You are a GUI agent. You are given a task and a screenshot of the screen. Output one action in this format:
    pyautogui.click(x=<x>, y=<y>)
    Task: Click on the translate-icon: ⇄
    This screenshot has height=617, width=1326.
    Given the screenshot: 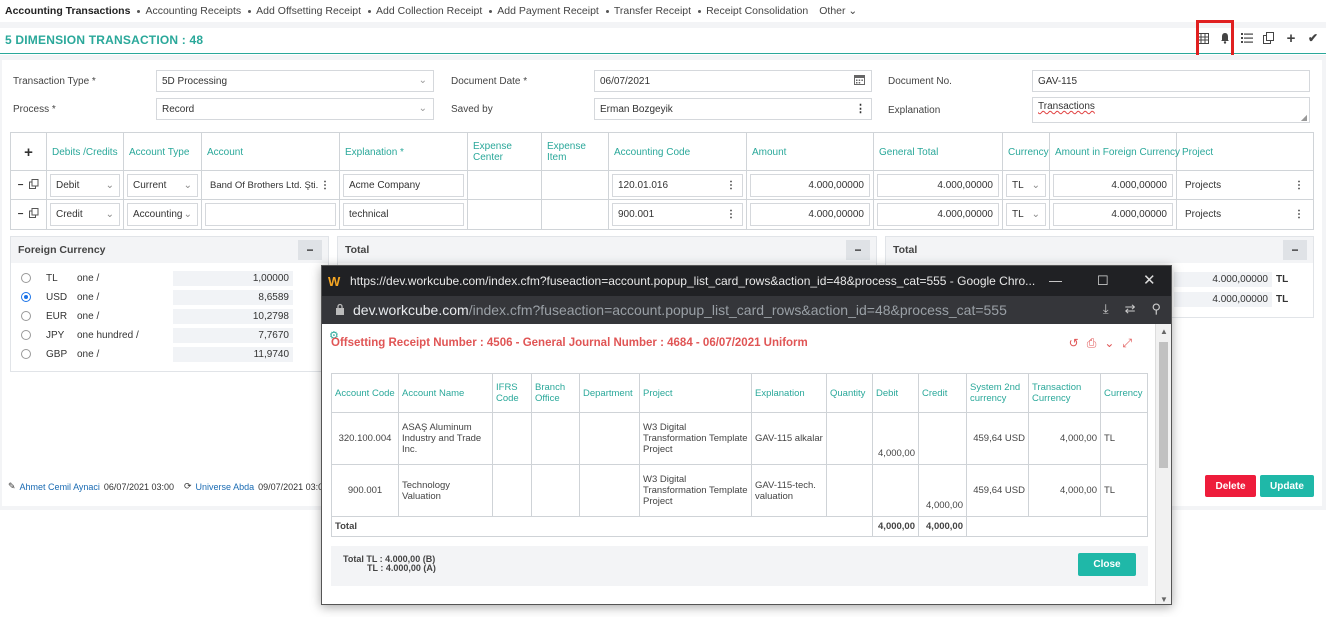 What is the action you would take?
    pyautogui.click(x=1130, y=309)
    